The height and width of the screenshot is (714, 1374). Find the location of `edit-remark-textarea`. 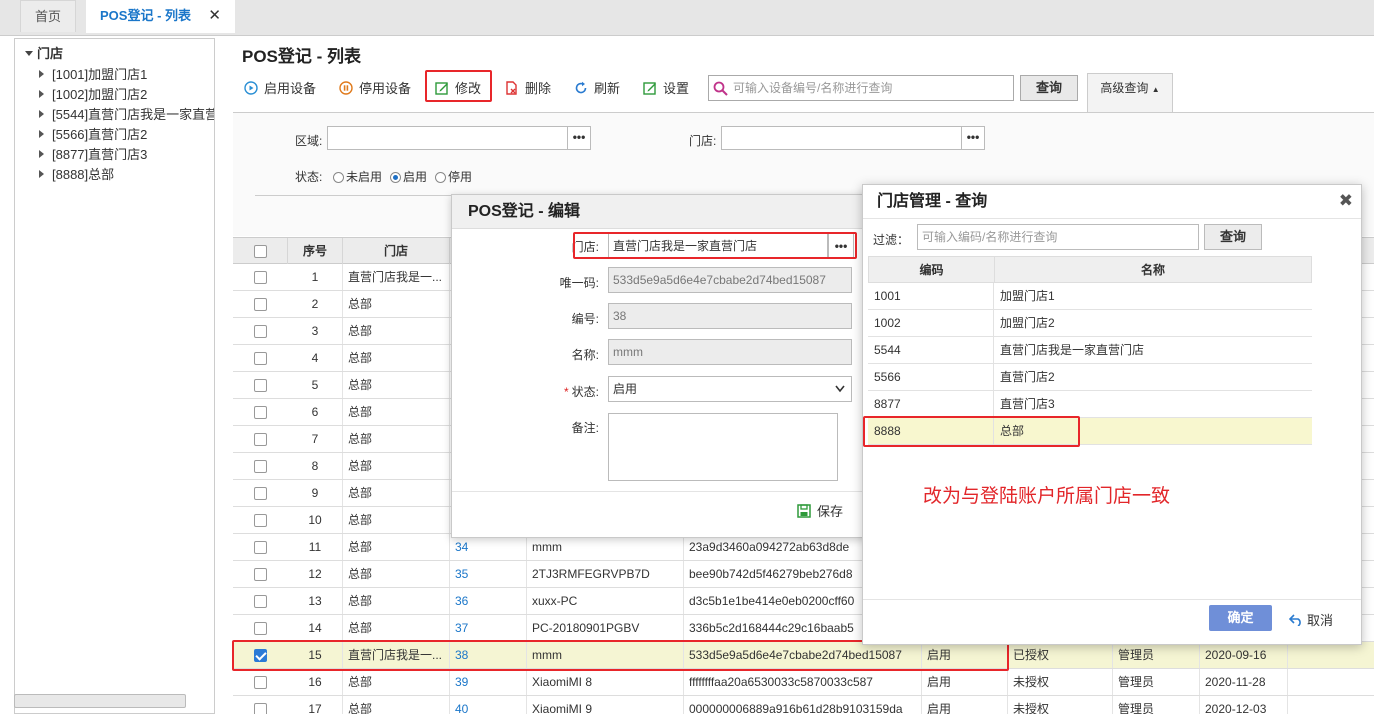

edit-remark-textarea is located at coordinates (723, 447).